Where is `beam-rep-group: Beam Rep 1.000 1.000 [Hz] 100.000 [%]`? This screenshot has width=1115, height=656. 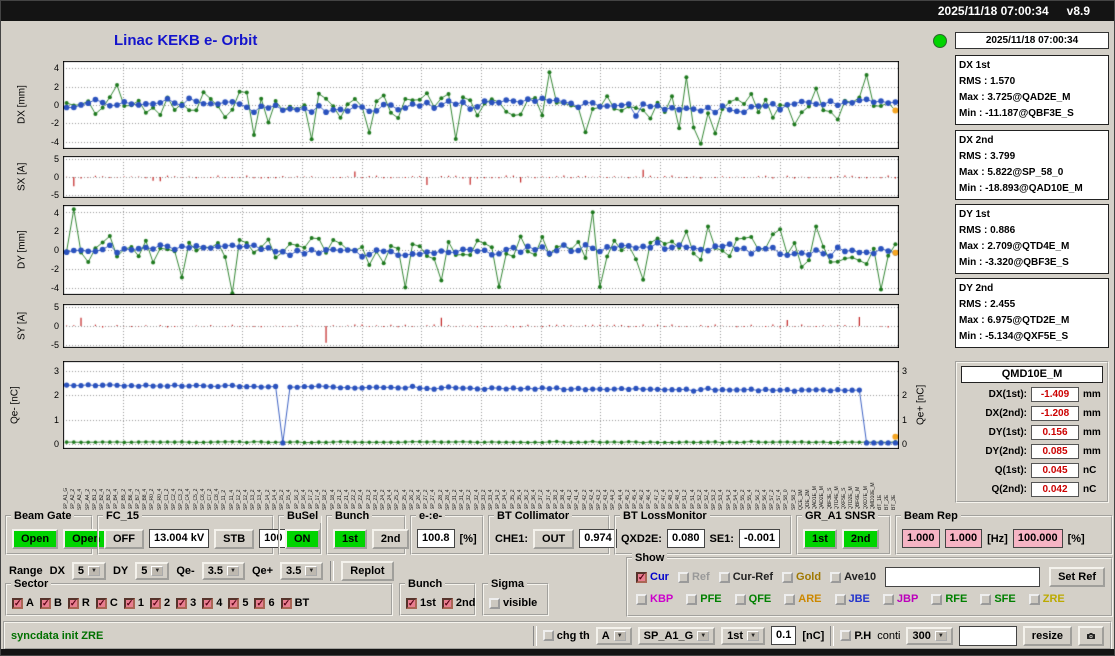 beam-rep-group: Beam Rep 1.000 1.000 [Hz] 100.000 [%] is located at coordinates (1004, 532).